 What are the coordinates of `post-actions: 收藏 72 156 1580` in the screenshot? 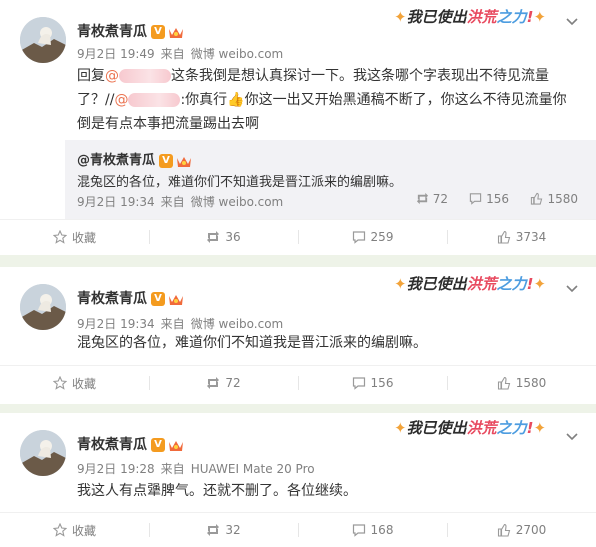 It's located at (298, 382).